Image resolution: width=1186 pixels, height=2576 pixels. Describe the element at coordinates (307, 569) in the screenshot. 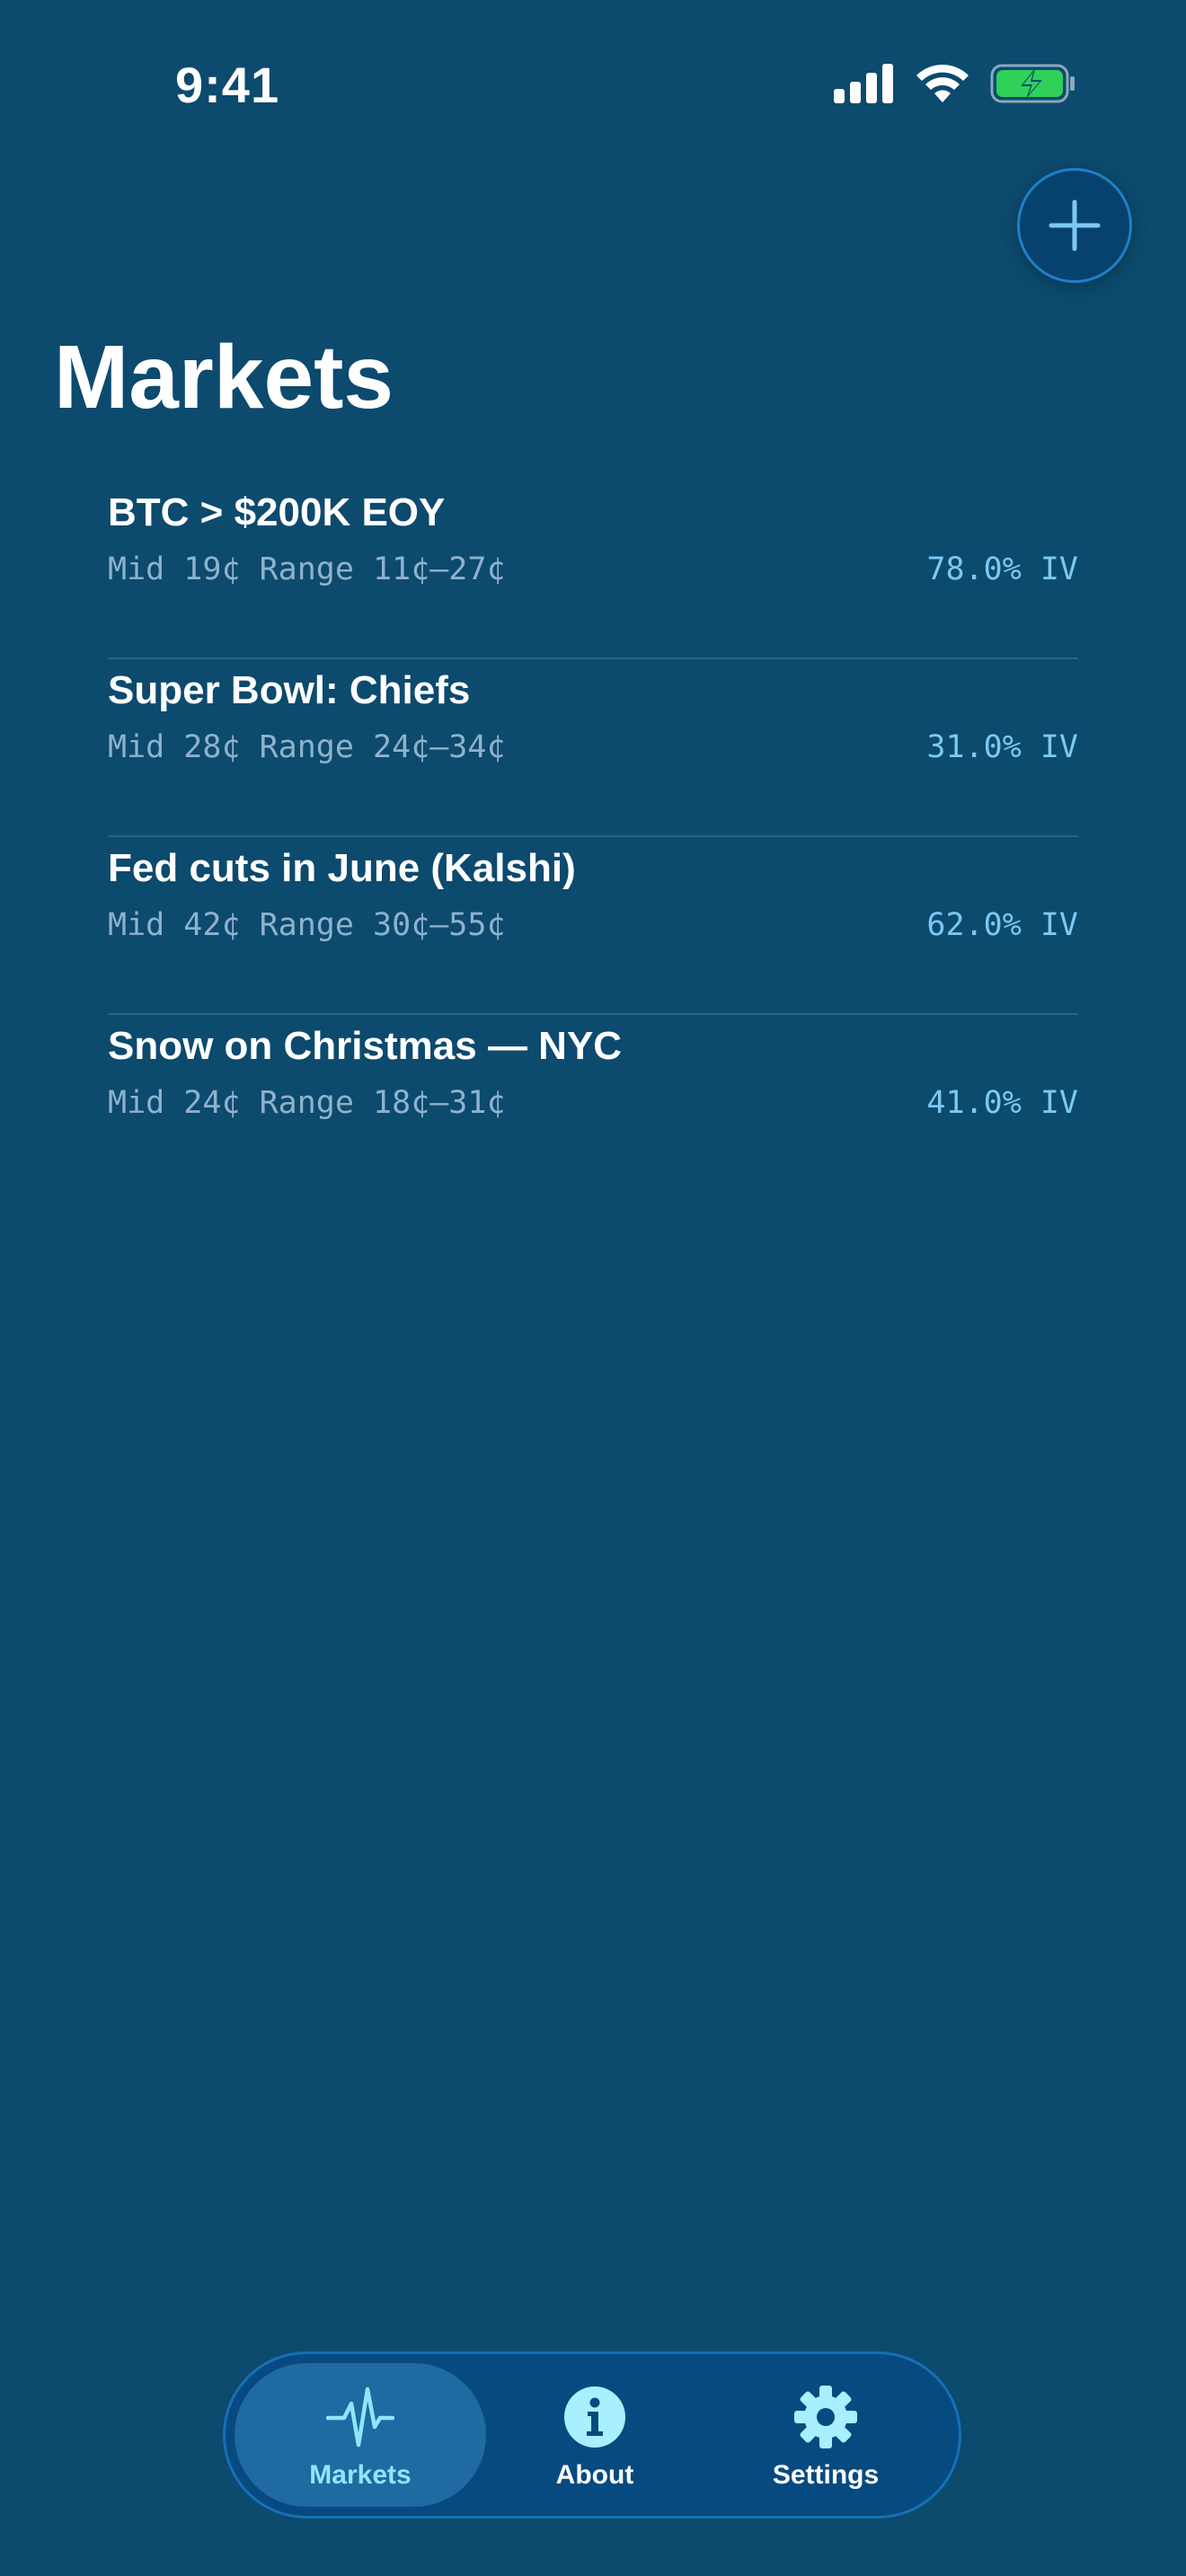

I see `market-mid-range: Mid 19¢ Range 11¢–27¢` at that location.